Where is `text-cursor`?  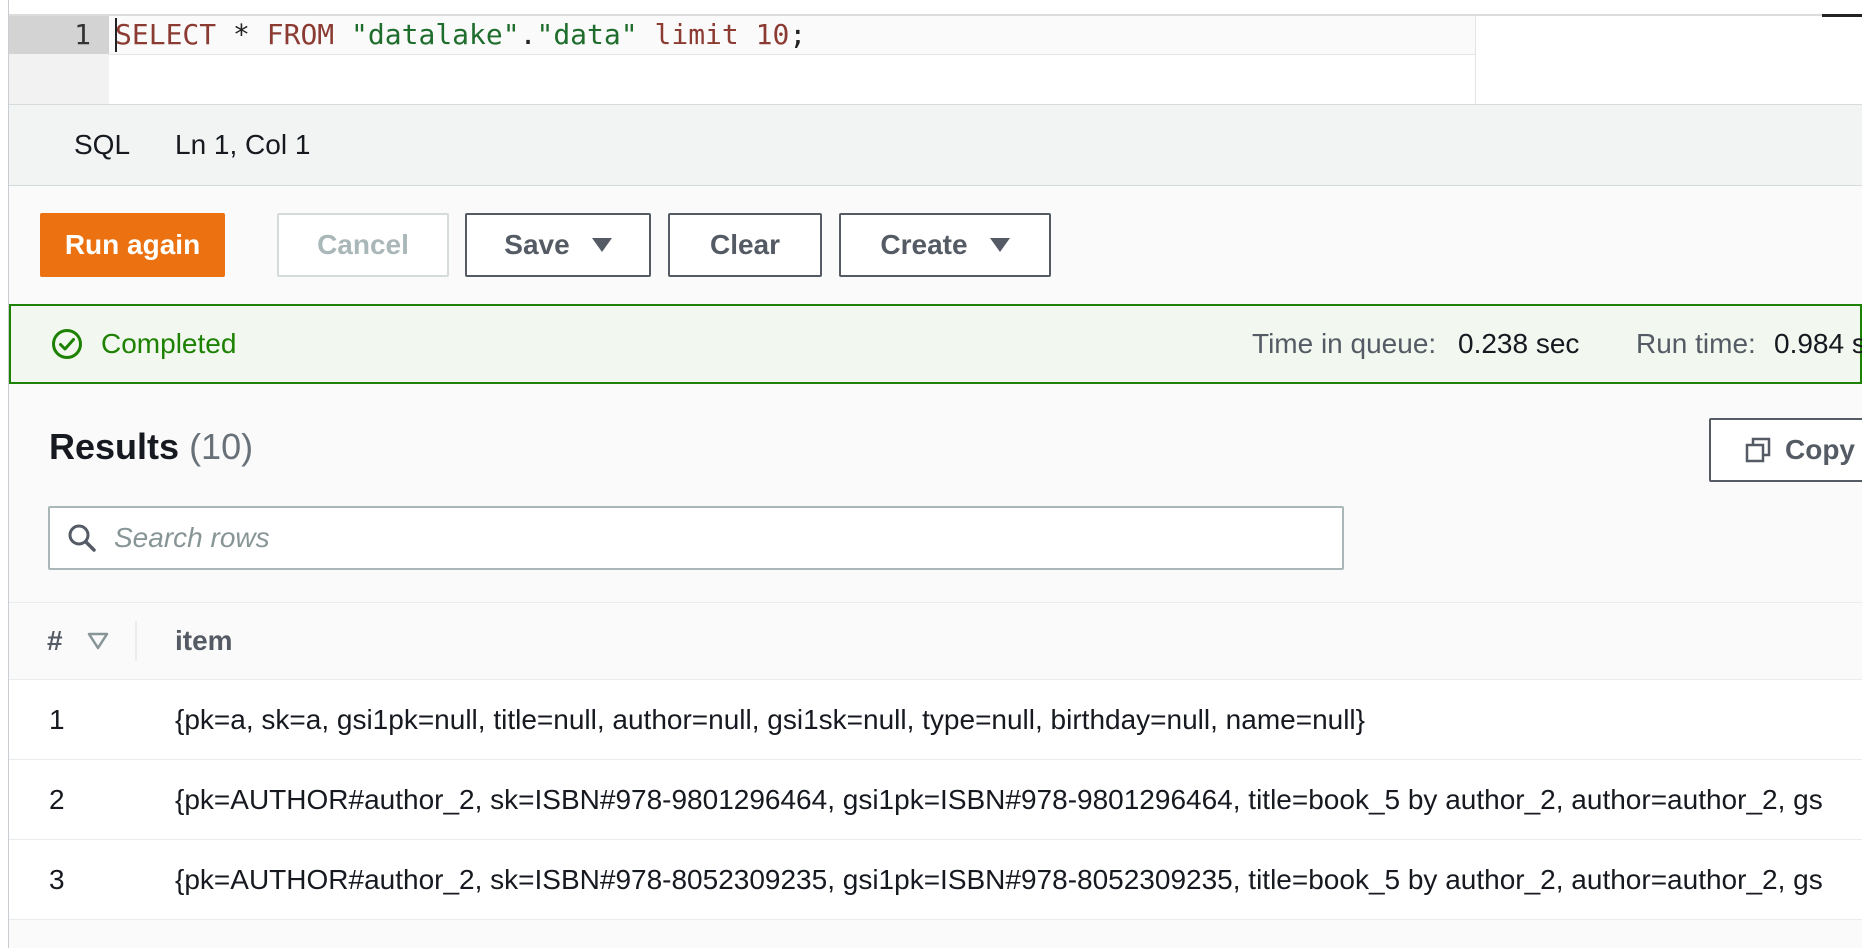 text-cursor is located at coordinates (116, 35).